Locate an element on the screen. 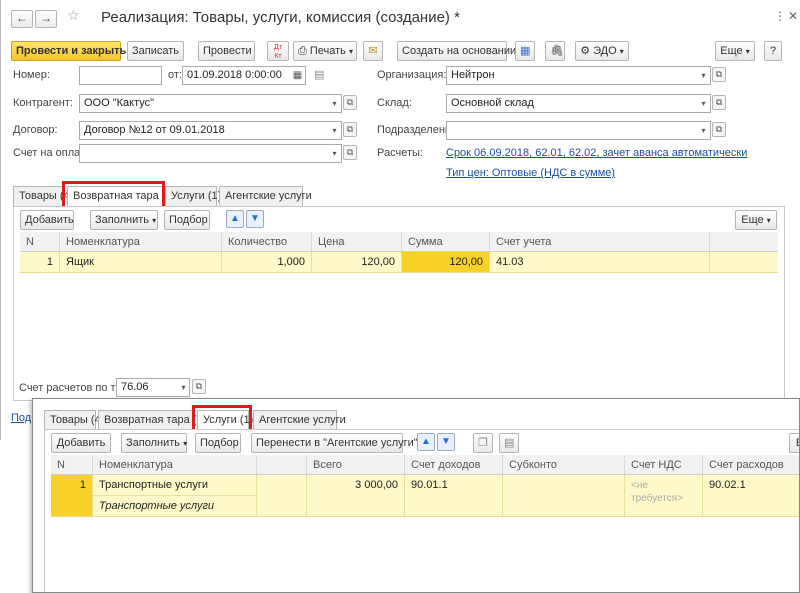  create-based-label: Создать на основании is located at coordinates (459, 51).